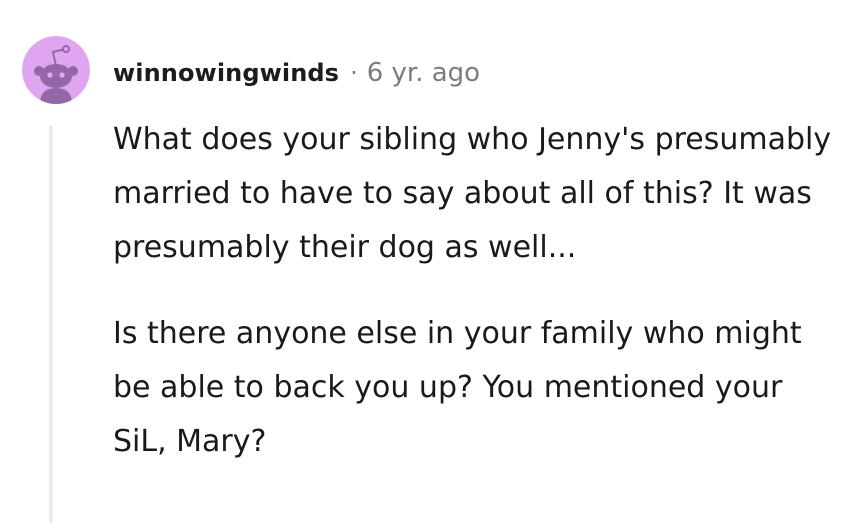 This screenshot has width=856, height=523. I want to click on user-avatar, so click(56, 70).